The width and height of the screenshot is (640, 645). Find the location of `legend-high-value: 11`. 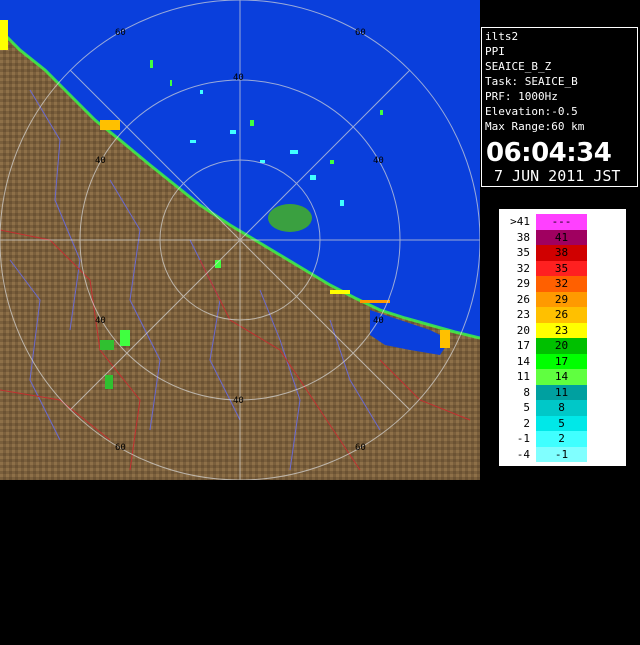

legend-high-value: 11 is located at coordinates (561, 392).